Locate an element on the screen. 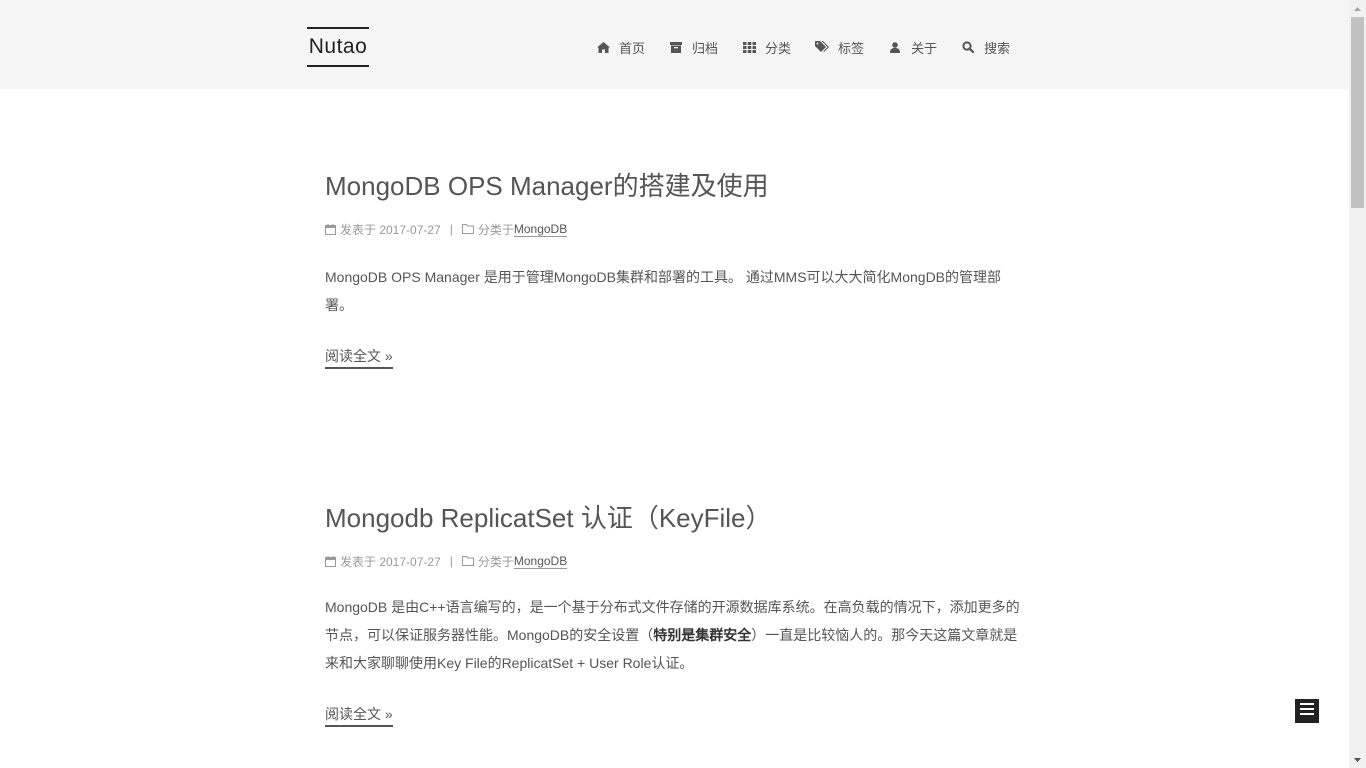  nav-item-categories: 分类 is located at coordinates (766, 47).